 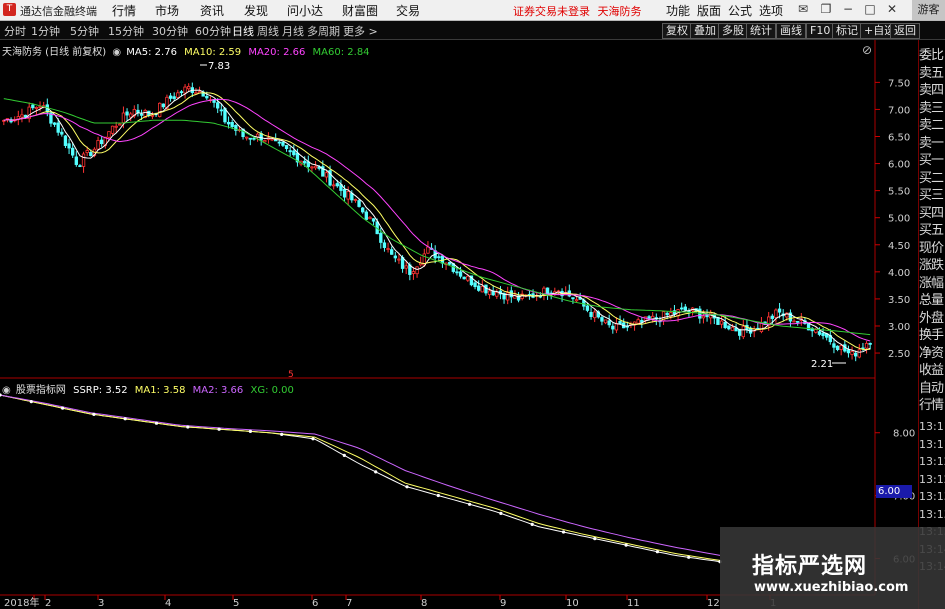 What do you see at coordinates (931, 55) in the screenshot?
I see `quote-label: 委比` at bounding box center [931, 55].